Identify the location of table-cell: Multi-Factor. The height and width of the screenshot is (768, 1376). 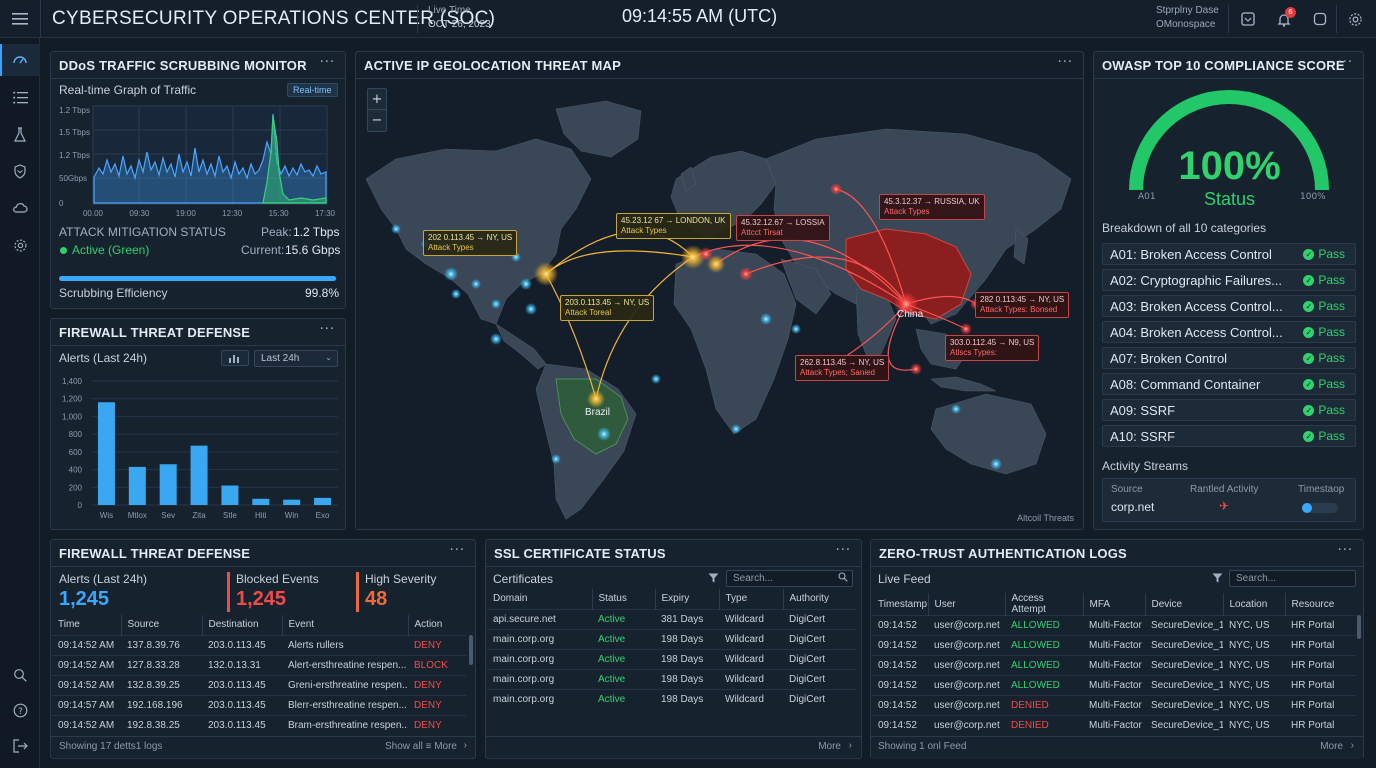
(1114, 725).